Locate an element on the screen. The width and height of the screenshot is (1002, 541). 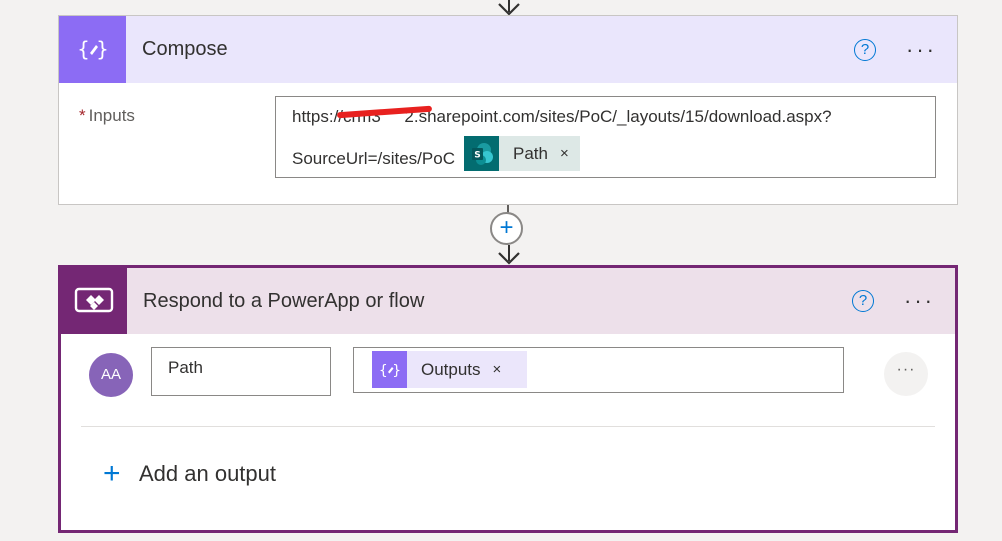
respond-header: Respond to a PowerApp or flow ? ··· is located at coordinates (508, 301).